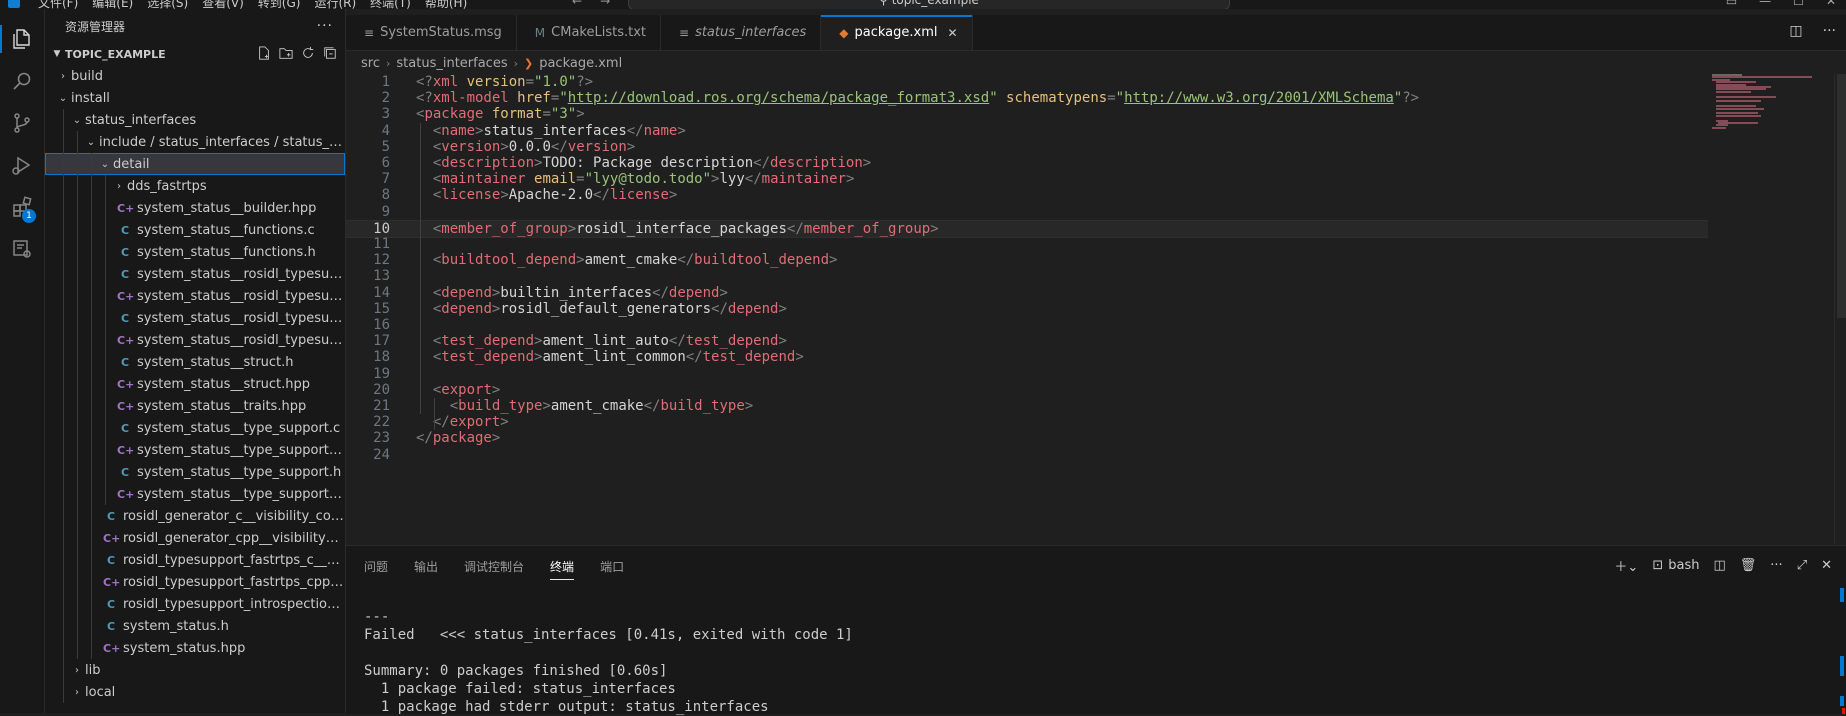  What do you see at coordinates (195, 428) in the screenshot?
I see `tree-file: Csystem_status__type_support.c` at bounding box center [195, 428].